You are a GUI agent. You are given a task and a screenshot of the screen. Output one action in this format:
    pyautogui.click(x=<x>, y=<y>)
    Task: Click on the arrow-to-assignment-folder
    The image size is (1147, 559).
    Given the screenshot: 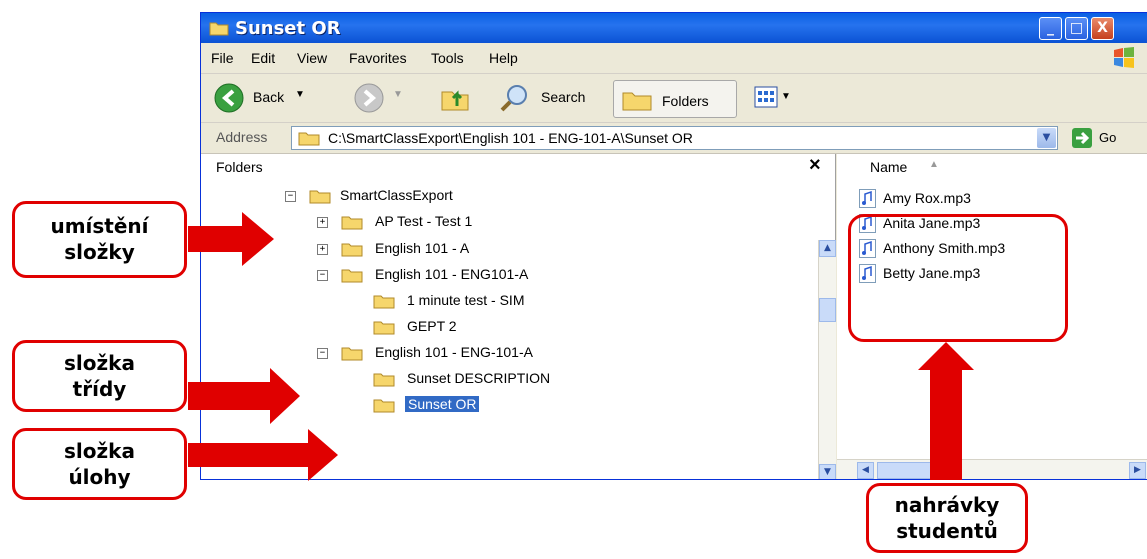 What is the action you would take?
    pyautogui.click(x=263, y=455)
    